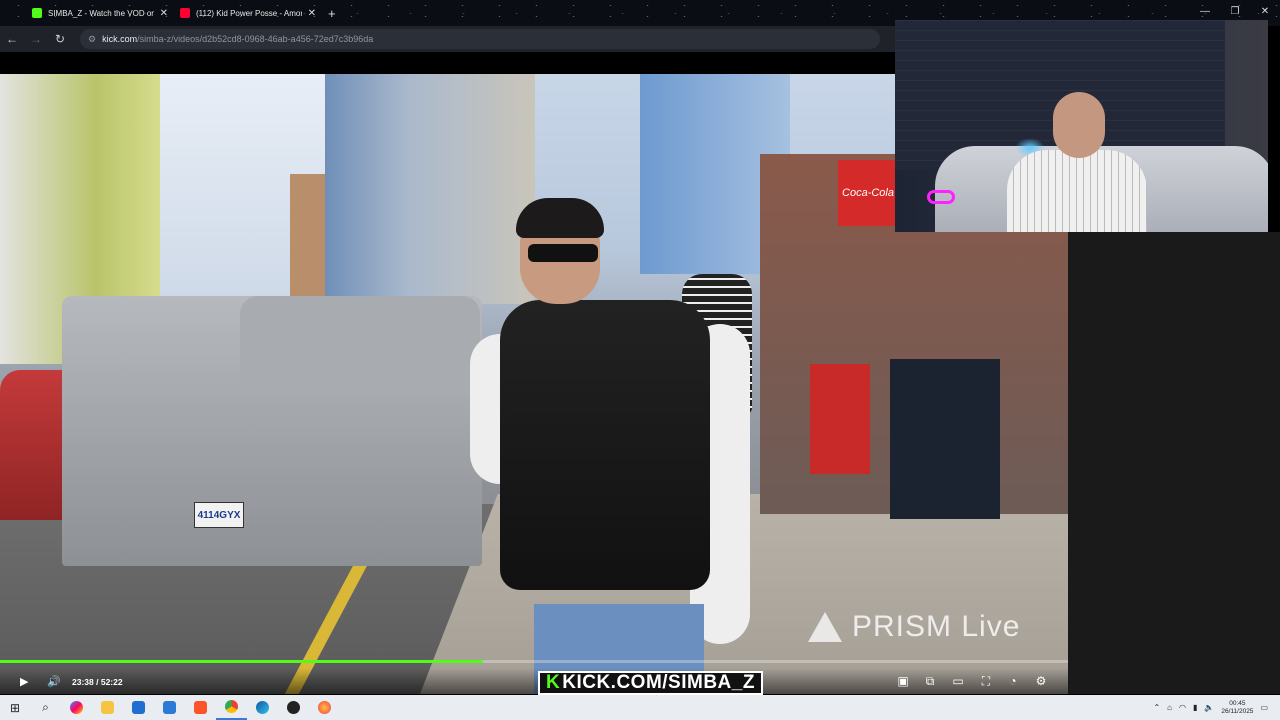  What do you see at coordinates (958, 681) in the screenshot?
I see `theater-icon: ▭` at bounding box center [958, 681].